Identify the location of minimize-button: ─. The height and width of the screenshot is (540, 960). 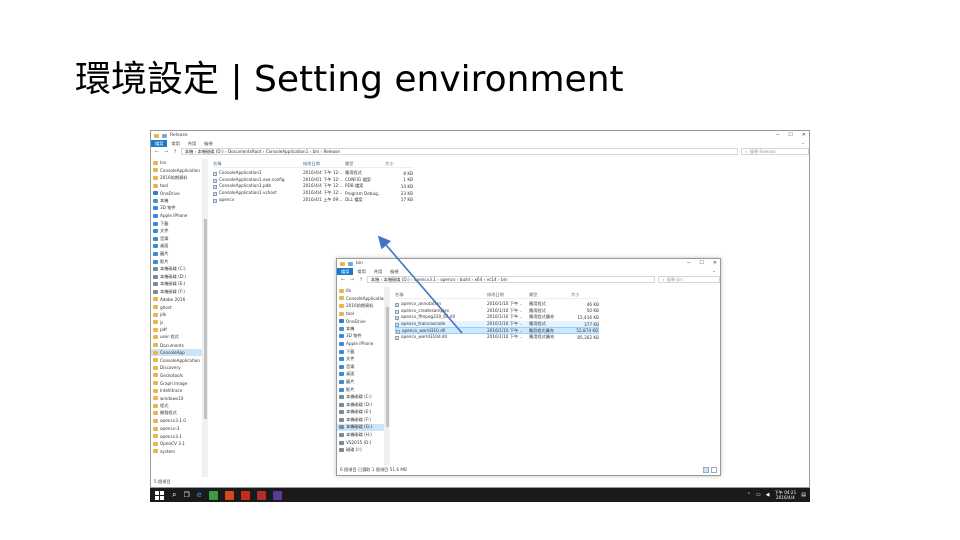
(777, 135).